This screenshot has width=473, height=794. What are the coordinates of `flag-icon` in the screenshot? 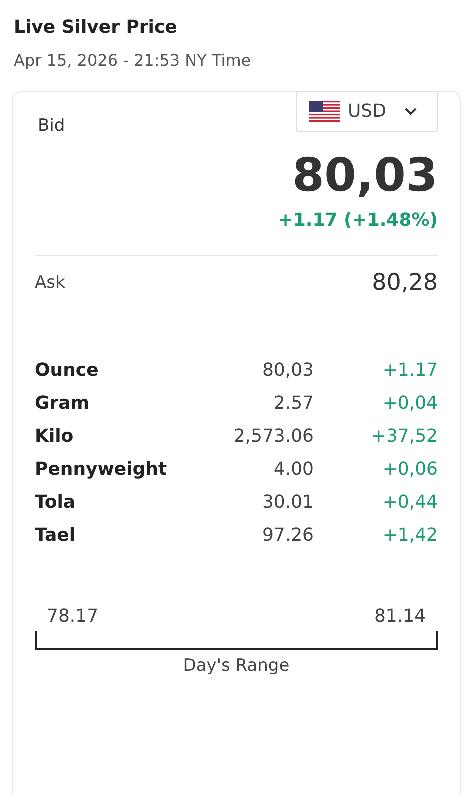 It's located at (324, 111).